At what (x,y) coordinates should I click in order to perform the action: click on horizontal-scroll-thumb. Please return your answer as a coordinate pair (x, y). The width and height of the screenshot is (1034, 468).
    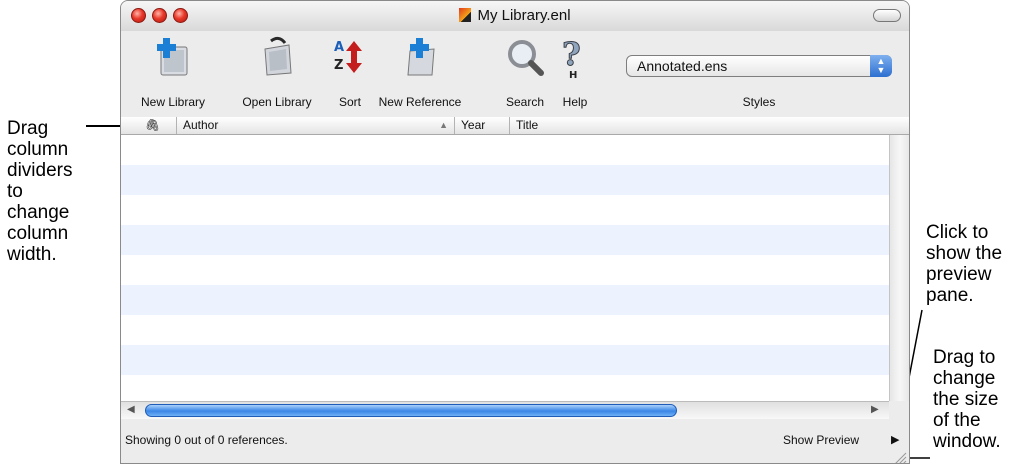
    Looking at the image, I should click on (411, 410).